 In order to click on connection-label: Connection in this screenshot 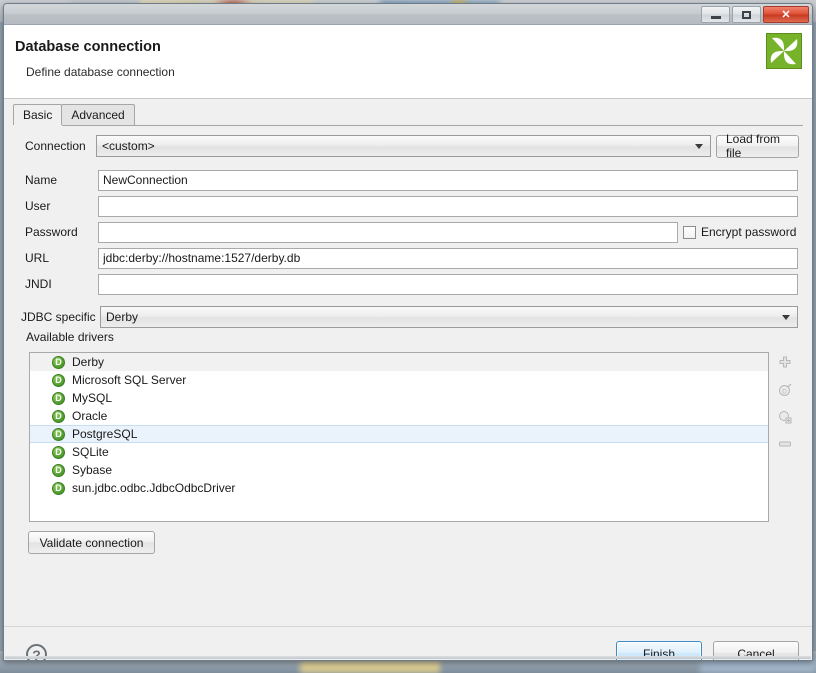, I will do `click(55, 146)`.